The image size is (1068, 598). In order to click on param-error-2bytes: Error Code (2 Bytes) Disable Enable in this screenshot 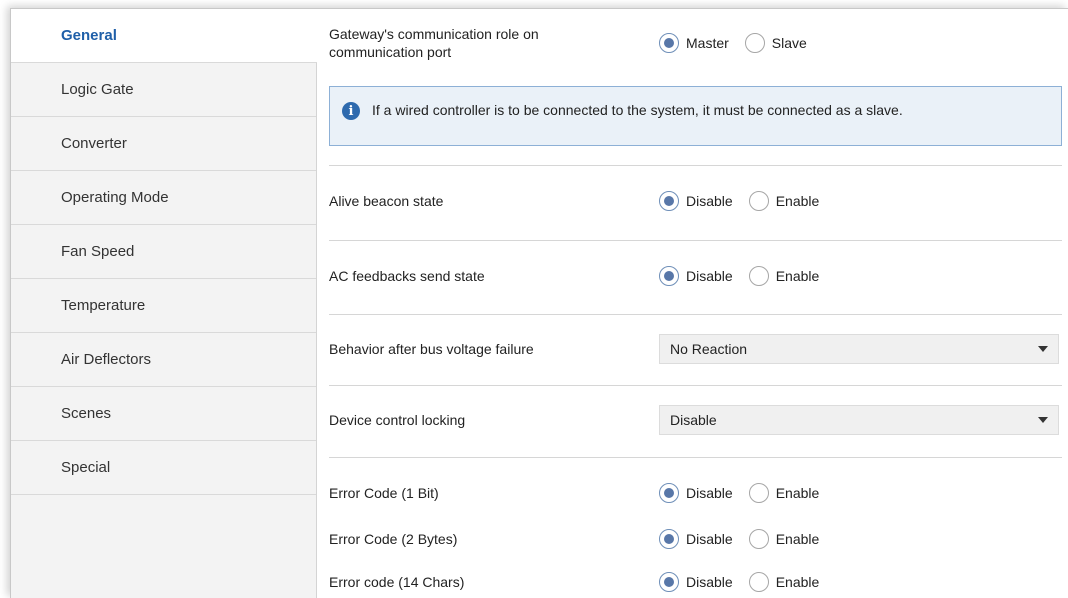, I will do `click(695, 539)`.